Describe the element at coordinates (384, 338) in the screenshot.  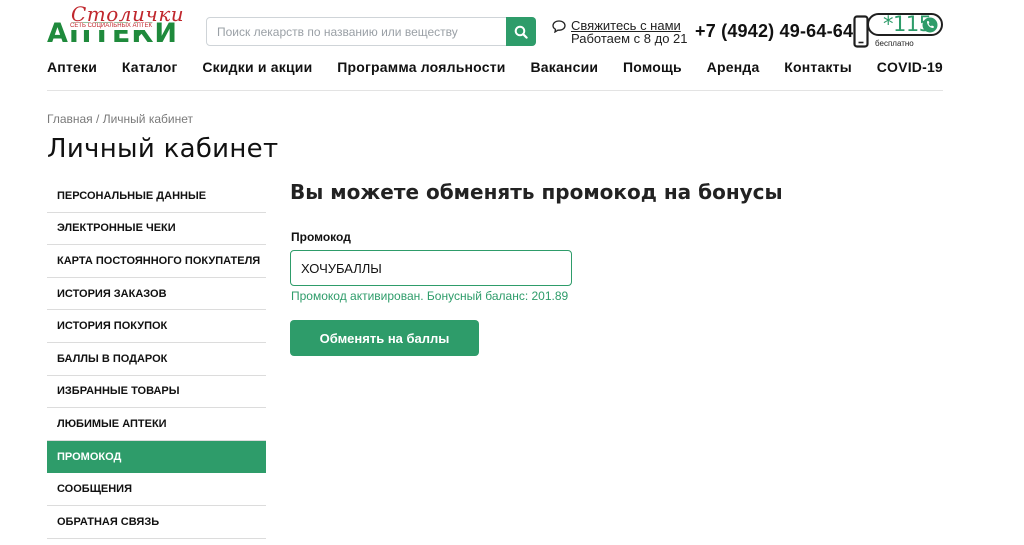
I see `exchange-points-button: Обменять на баллы` at that location.